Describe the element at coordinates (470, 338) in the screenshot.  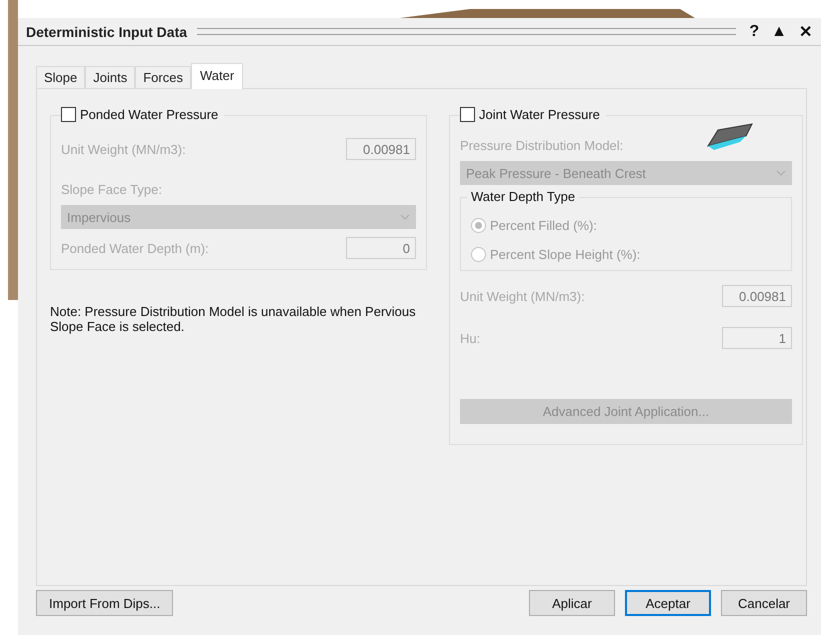
I see `field-label: Hu:` at that location.